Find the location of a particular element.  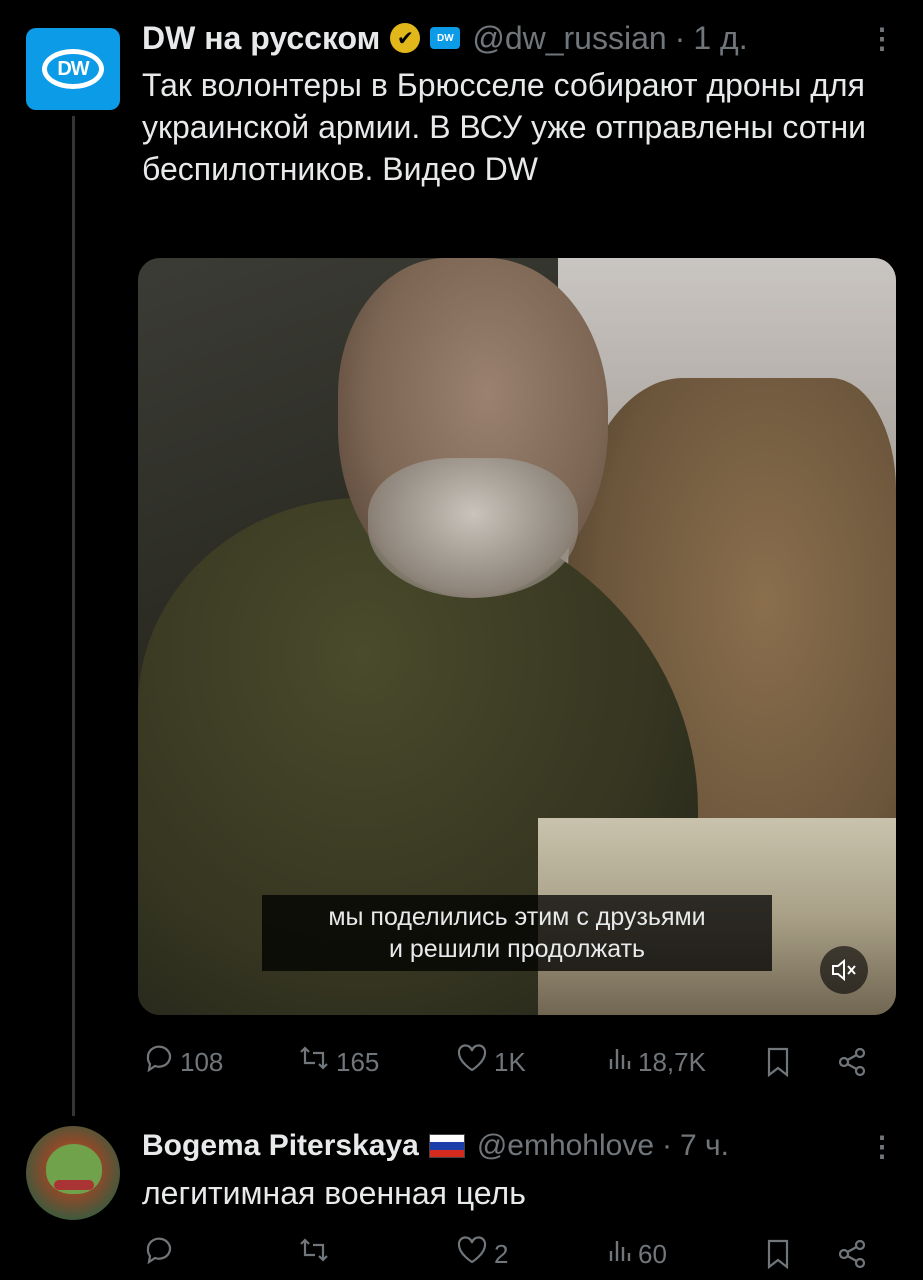

reply-button is located at coordinates (162, 1254).